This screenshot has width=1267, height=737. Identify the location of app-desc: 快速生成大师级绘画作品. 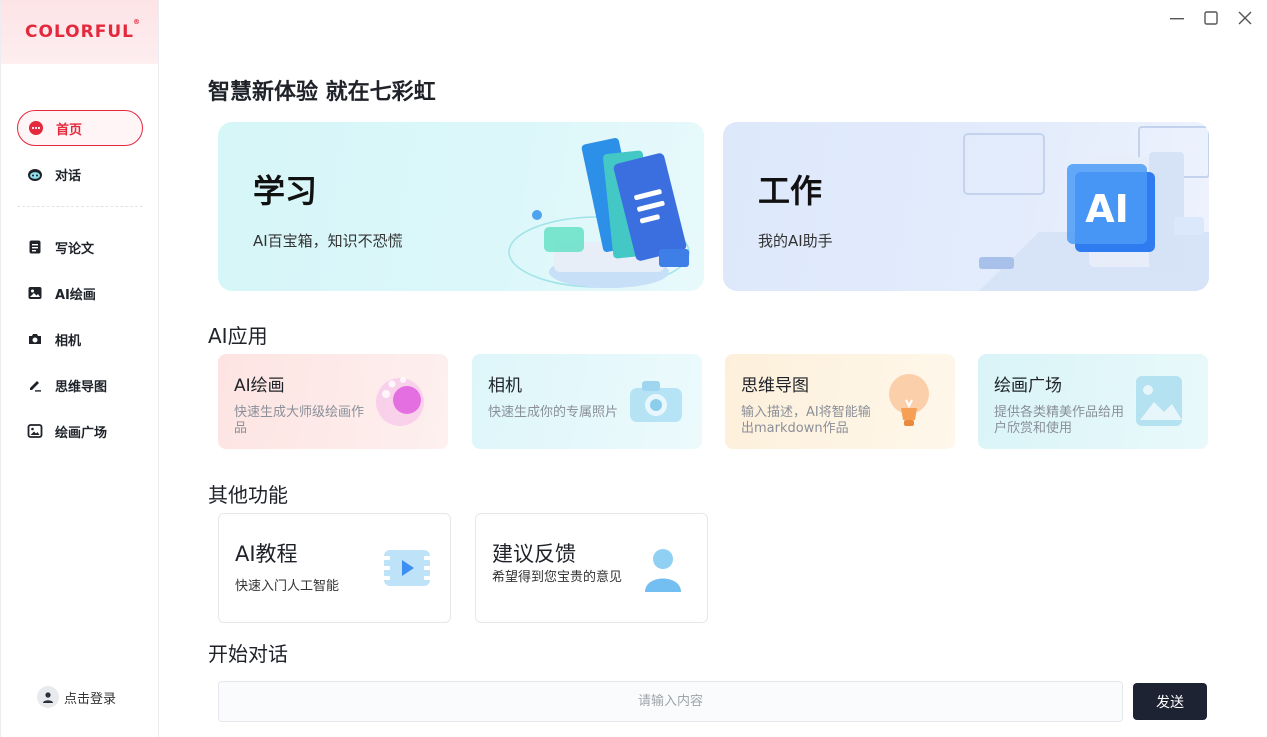
(299, 420).